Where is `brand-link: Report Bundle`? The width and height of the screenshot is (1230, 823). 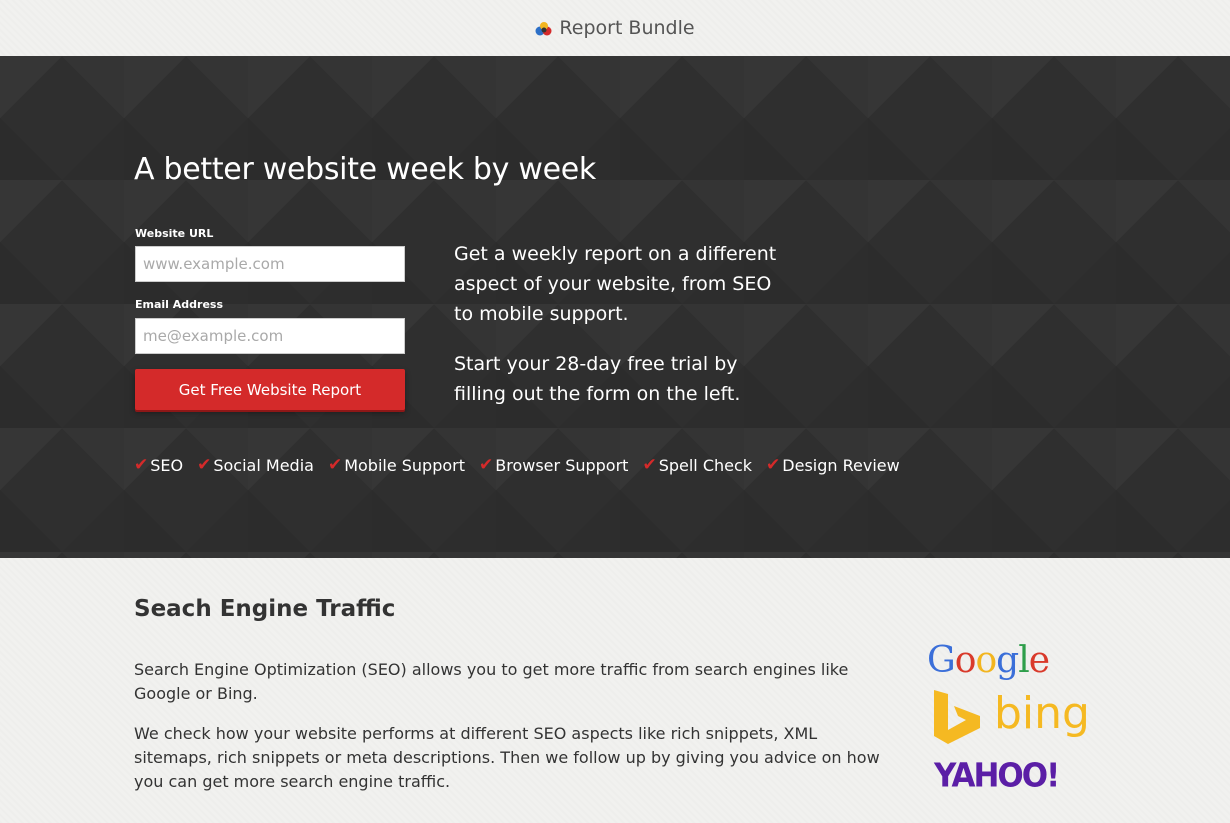 brand-link: Report Bundle is located at coordinates (615, 28).